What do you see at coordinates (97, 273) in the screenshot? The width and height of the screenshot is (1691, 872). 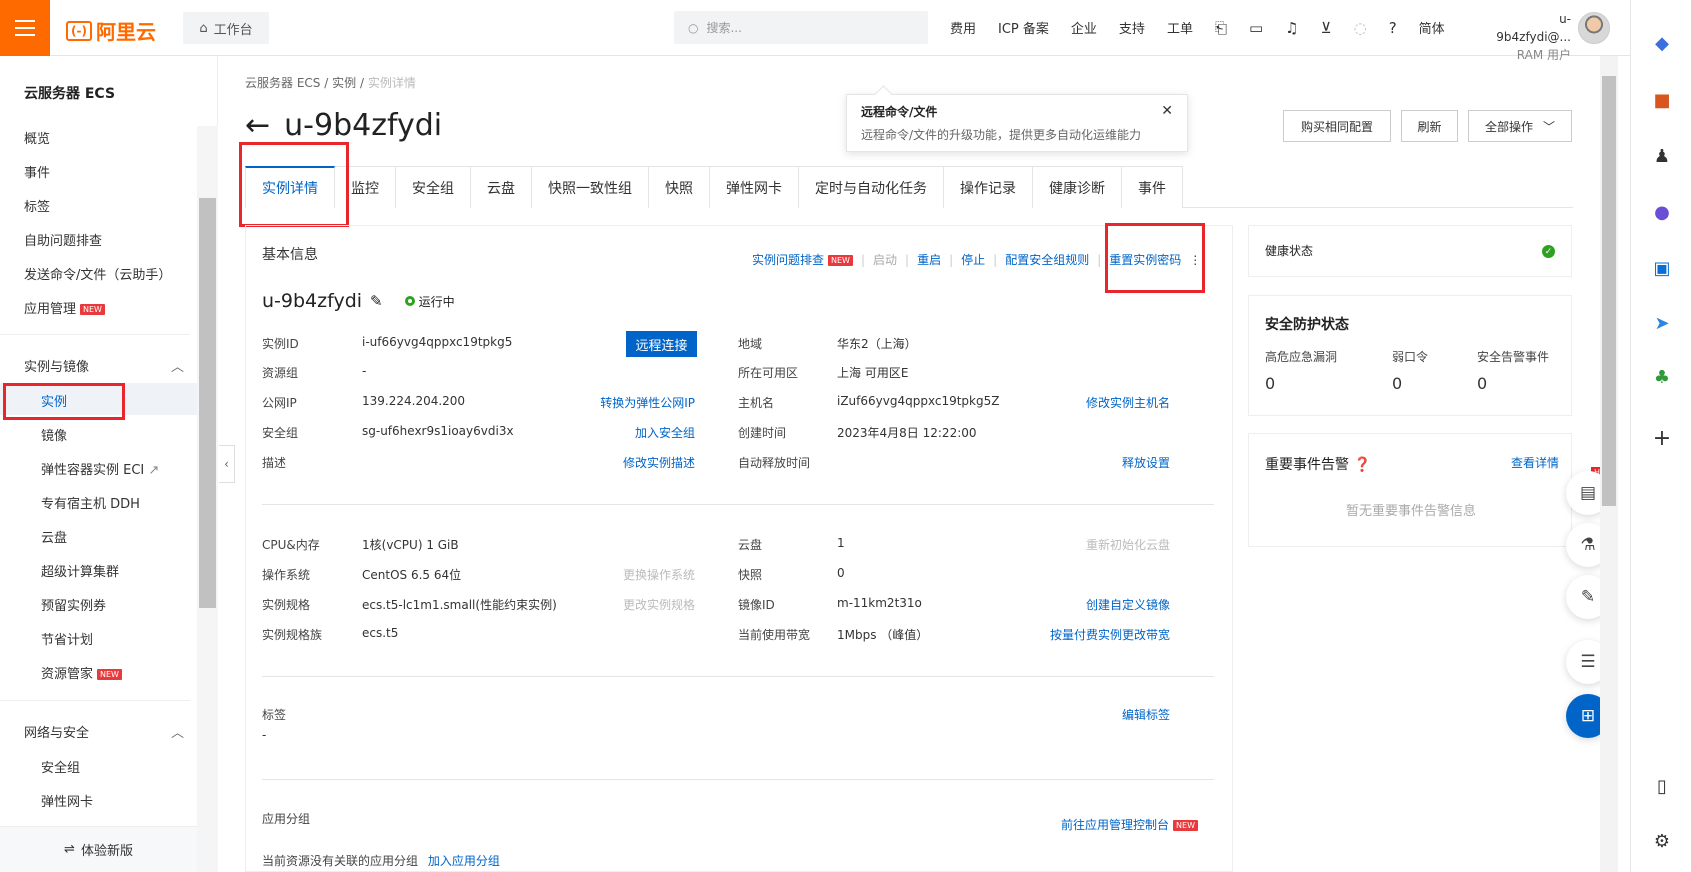 I see `sidebar-item-send-command: 发送命令/文件（云助手）` at bounding box center [97, 273].